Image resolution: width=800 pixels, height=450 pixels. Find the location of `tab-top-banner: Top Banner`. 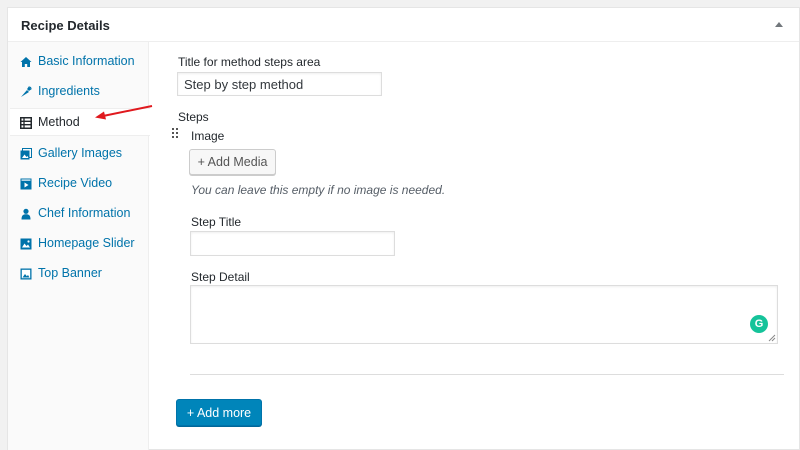

tab-top-banner: Top Banner is located at coordinates (78, 274).